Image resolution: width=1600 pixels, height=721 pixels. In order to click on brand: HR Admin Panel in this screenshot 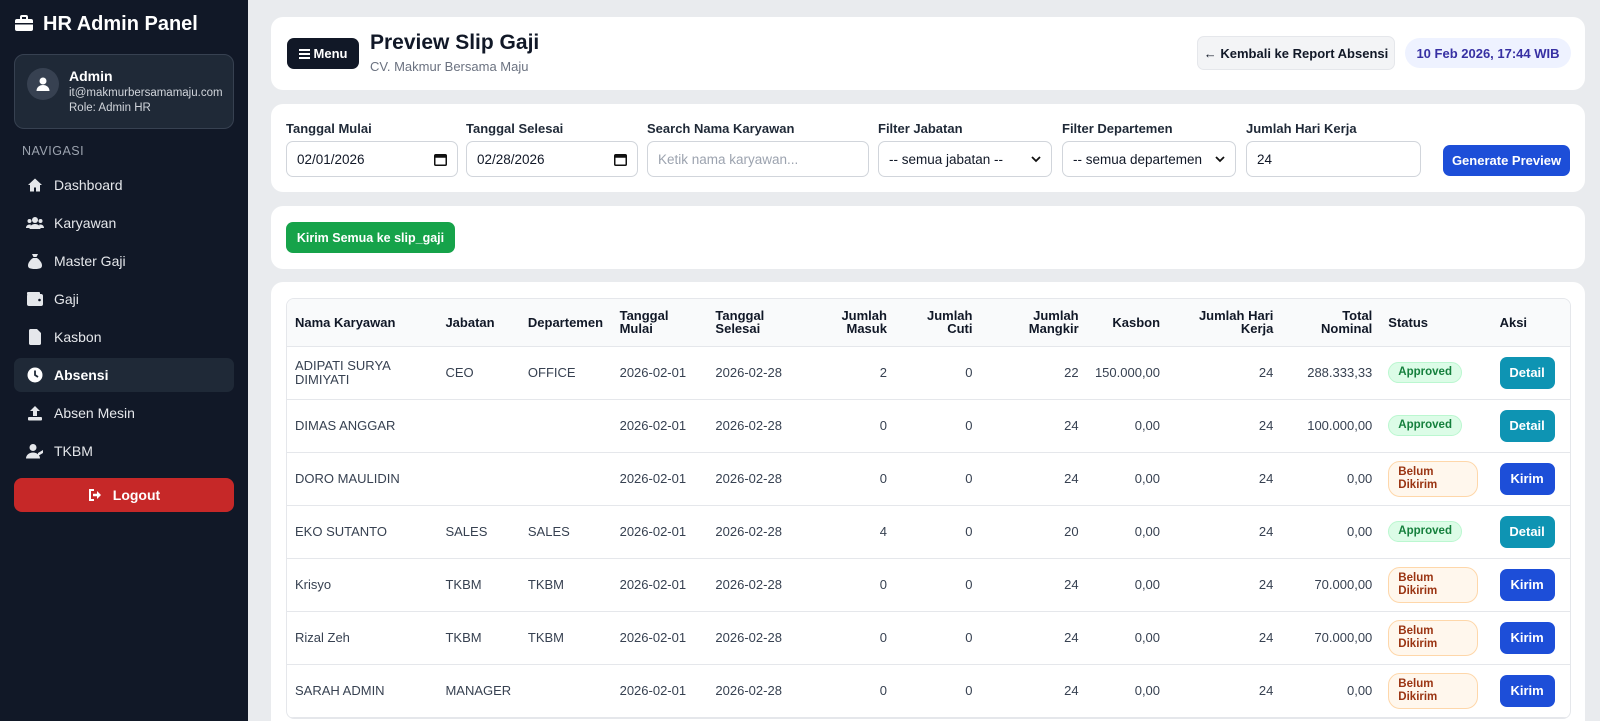, I will do `click(124, 24)`.